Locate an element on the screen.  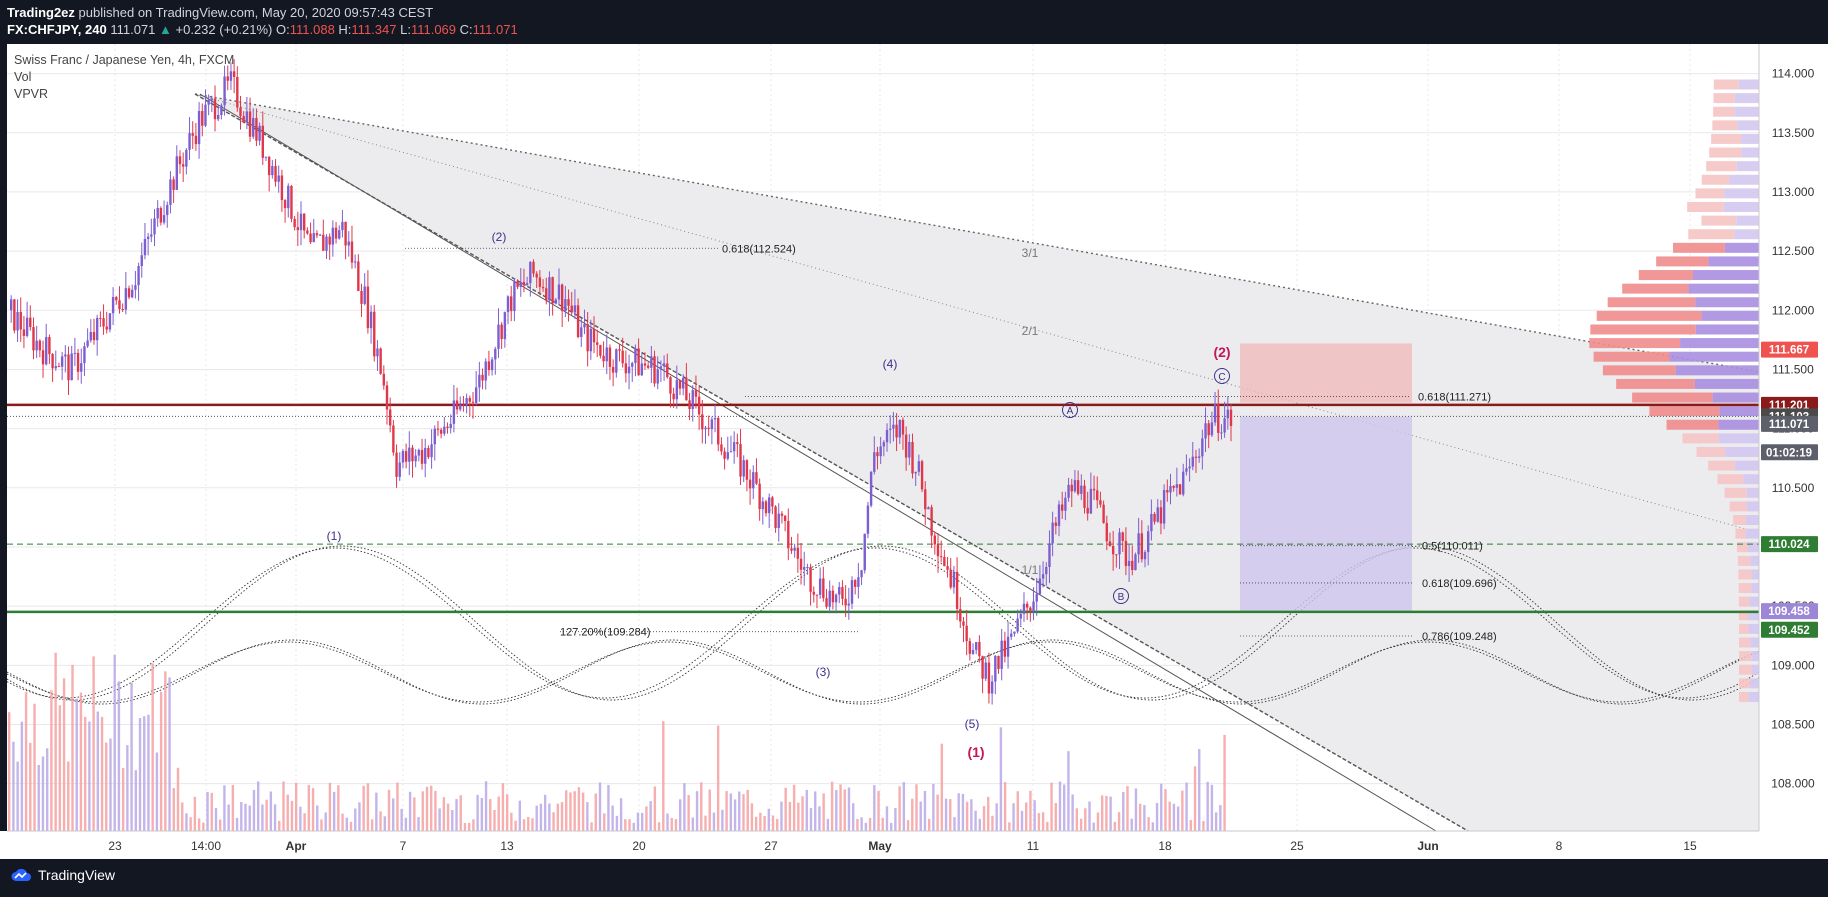
wave-label: C is located at coordinates (1221, 377).